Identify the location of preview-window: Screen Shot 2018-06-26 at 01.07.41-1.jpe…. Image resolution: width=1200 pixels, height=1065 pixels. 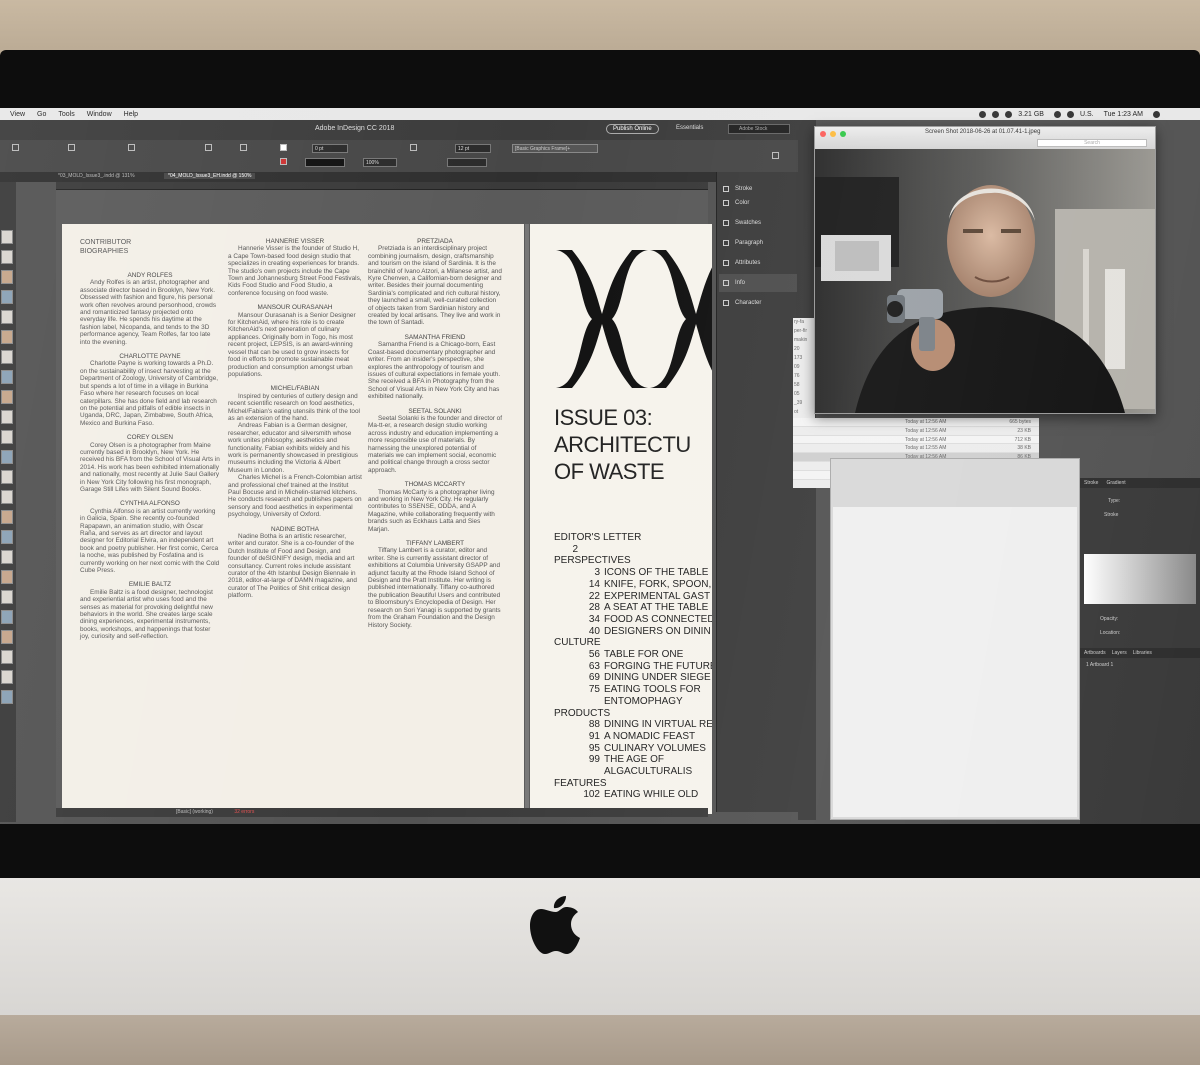
(985, 270).